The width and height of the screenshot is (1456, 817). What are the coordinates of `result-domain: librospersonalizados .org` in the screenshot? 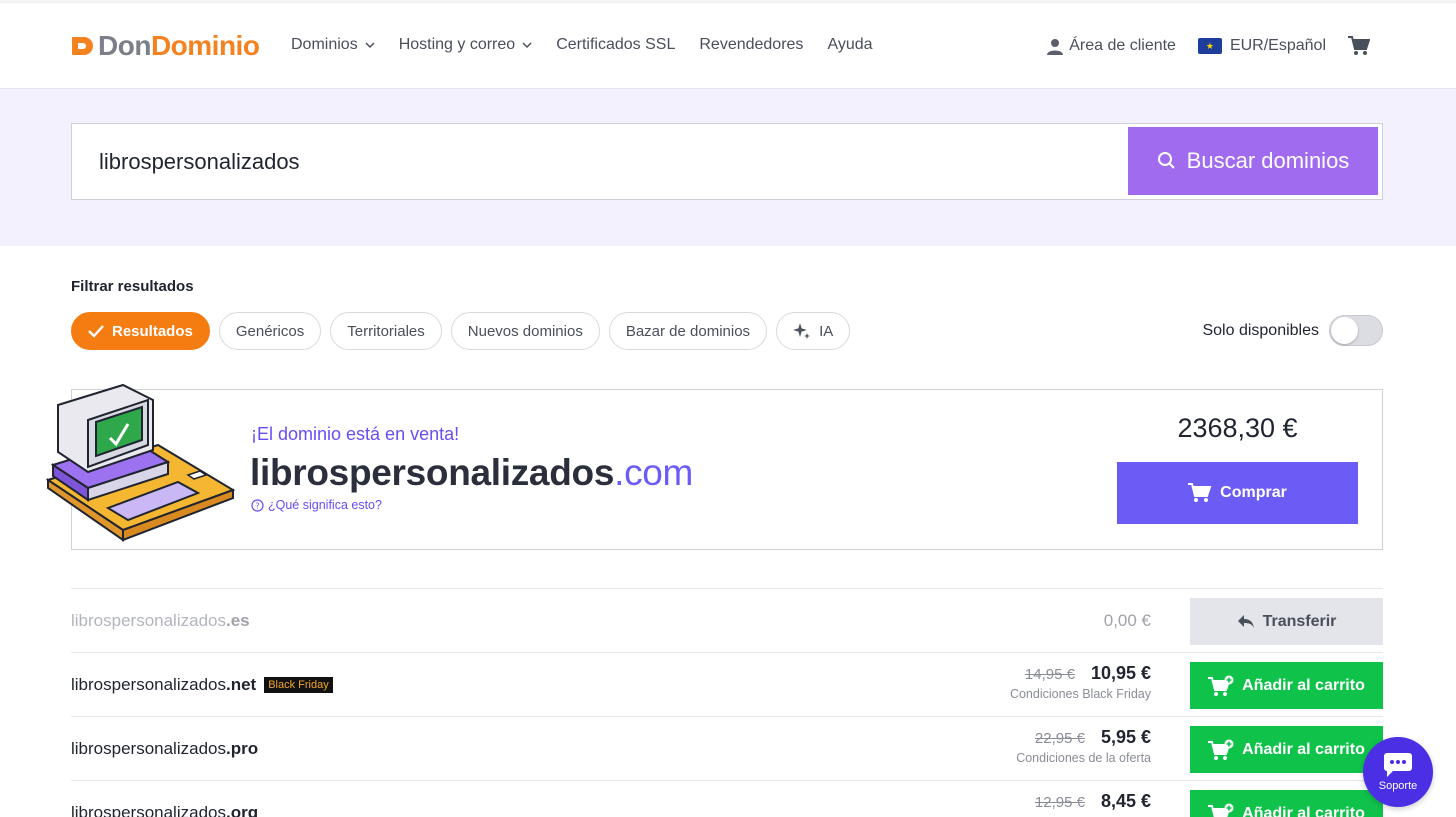 It's located at (164, 799).